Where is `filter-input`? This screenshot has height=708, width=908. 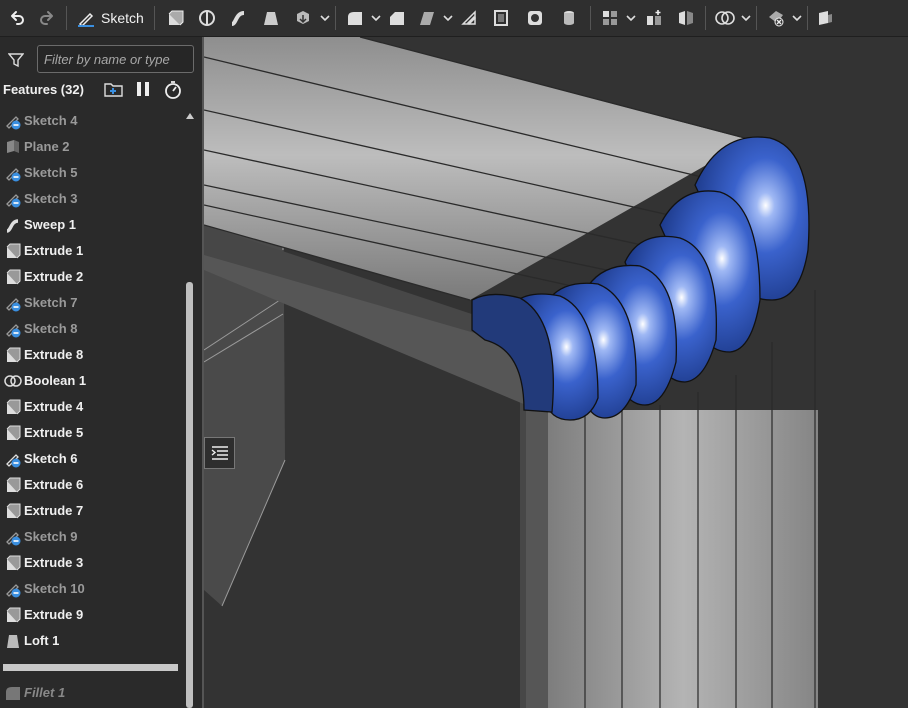 filter-input is located at coordinates (115, 59).